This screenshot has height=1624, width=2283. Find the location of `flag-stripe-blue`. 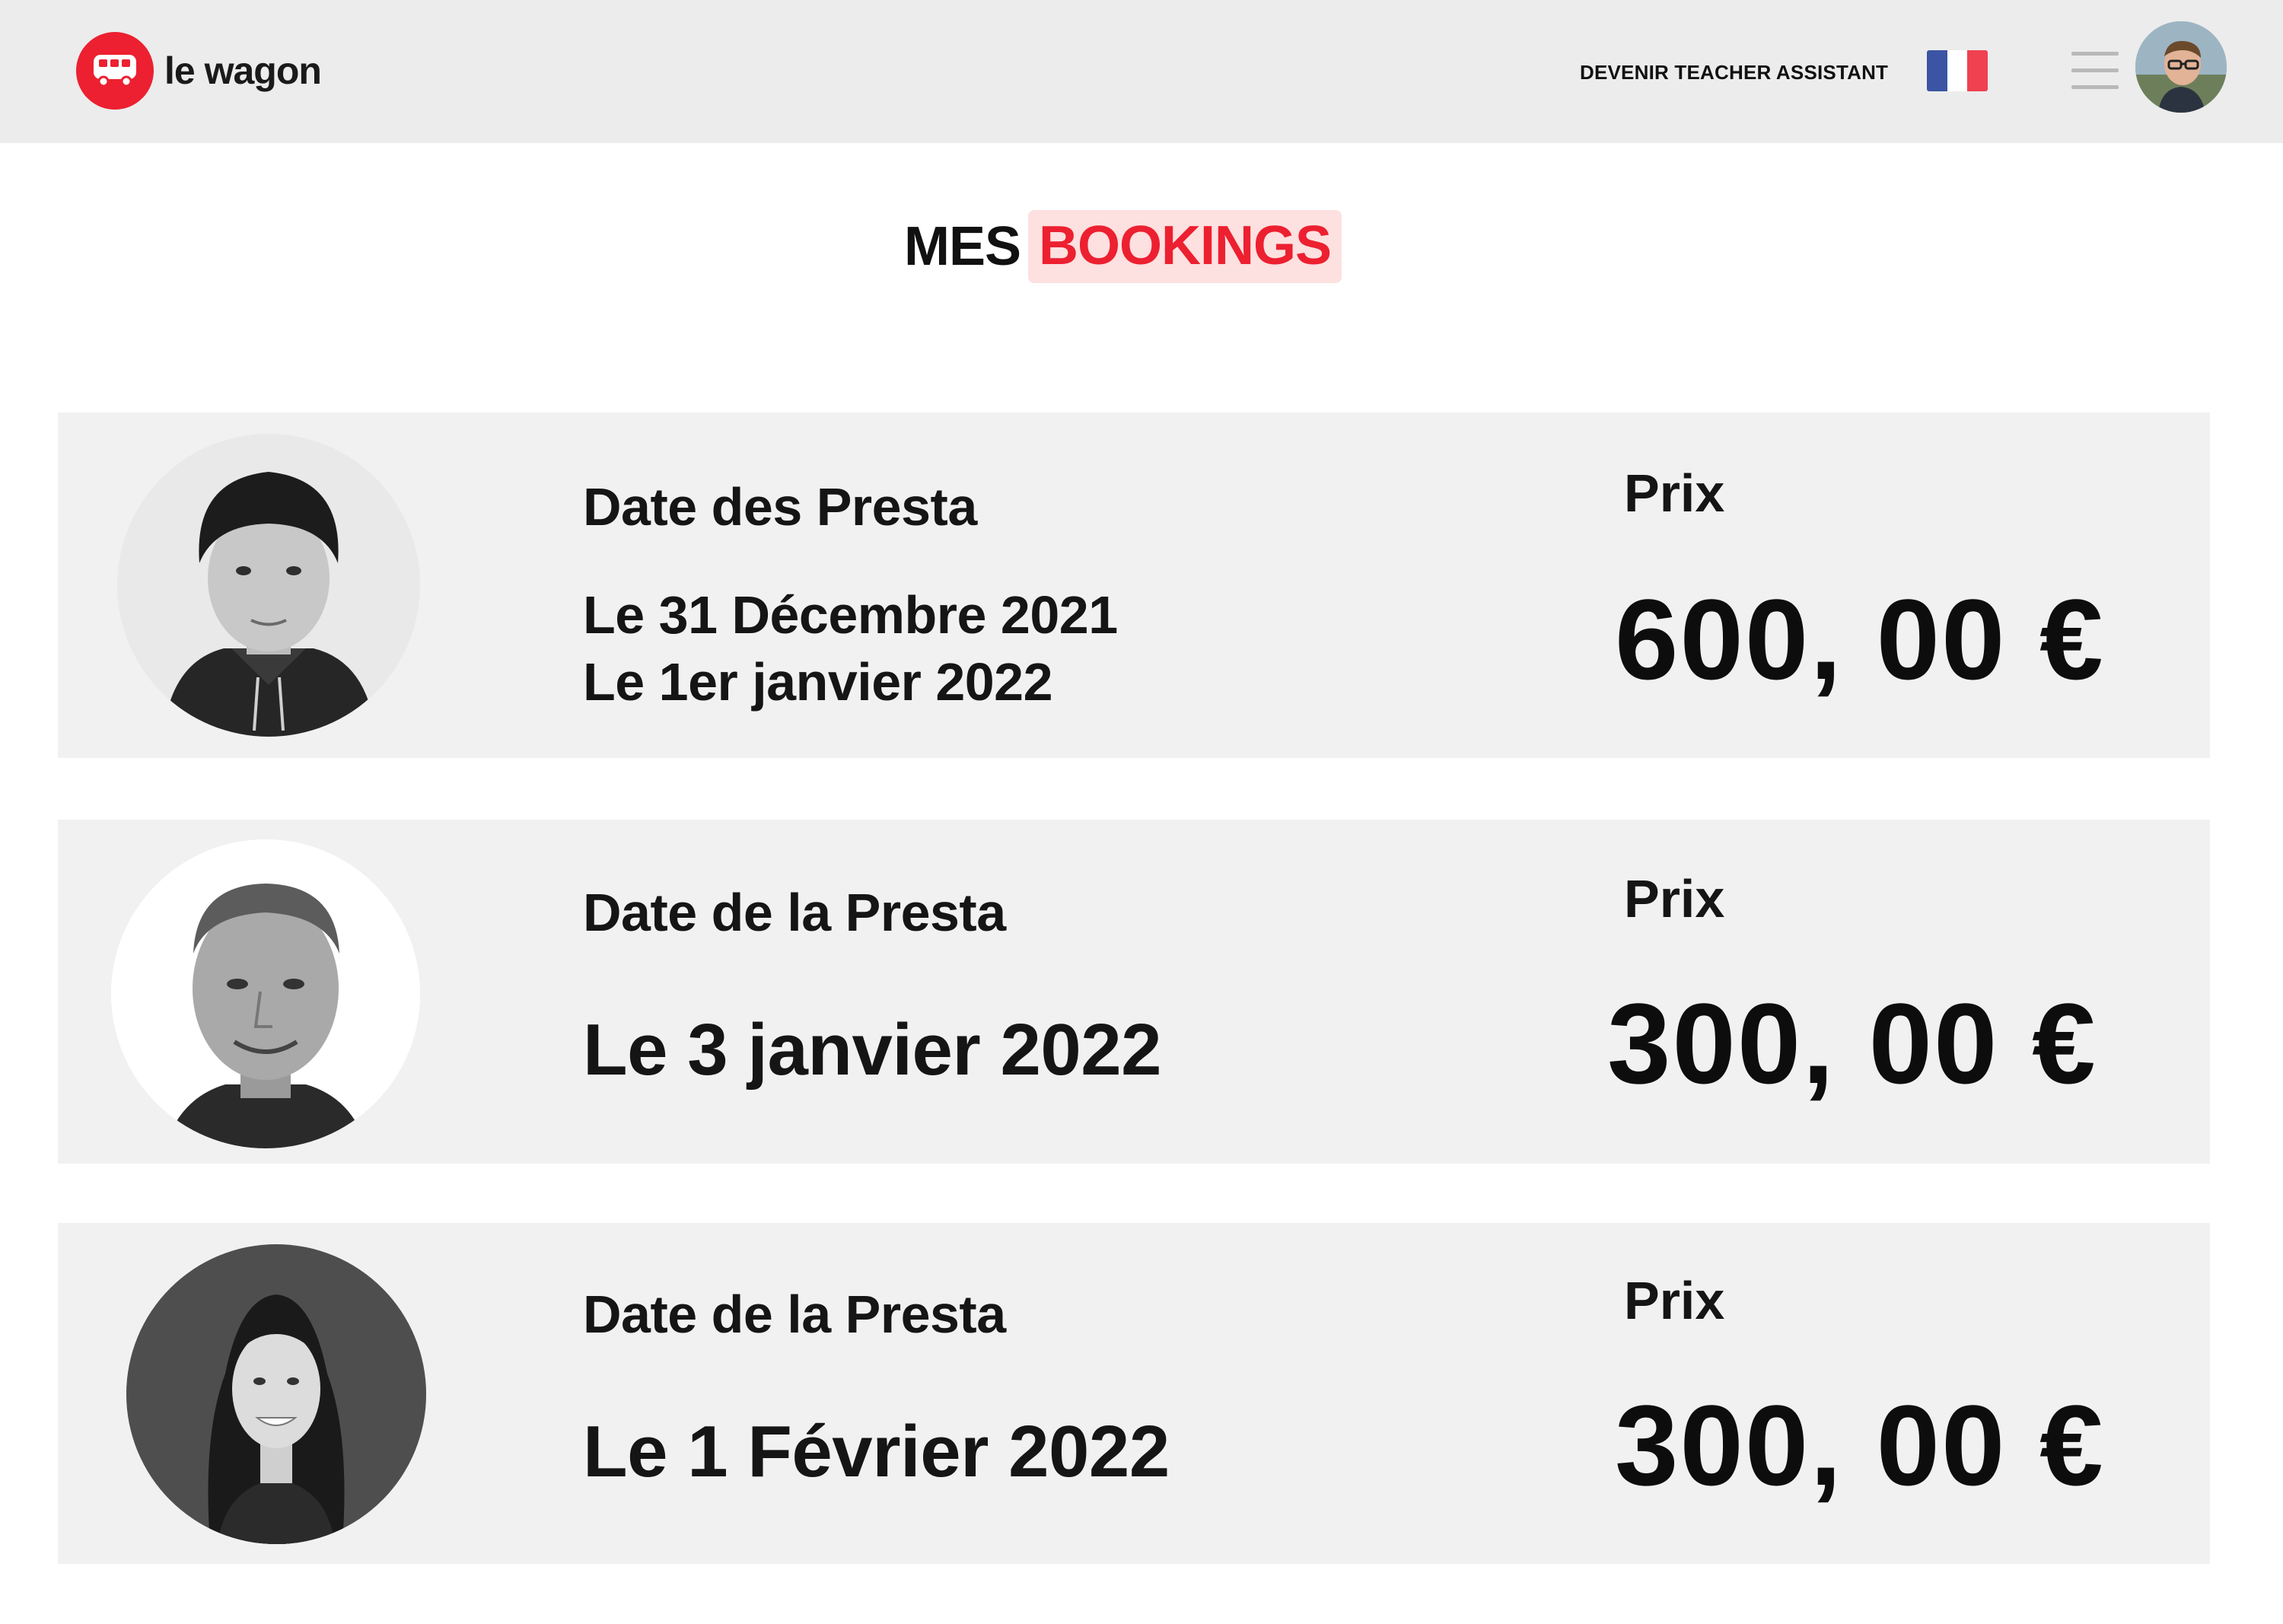

flag-stripe-blue is located at coordinates (1937, 70).